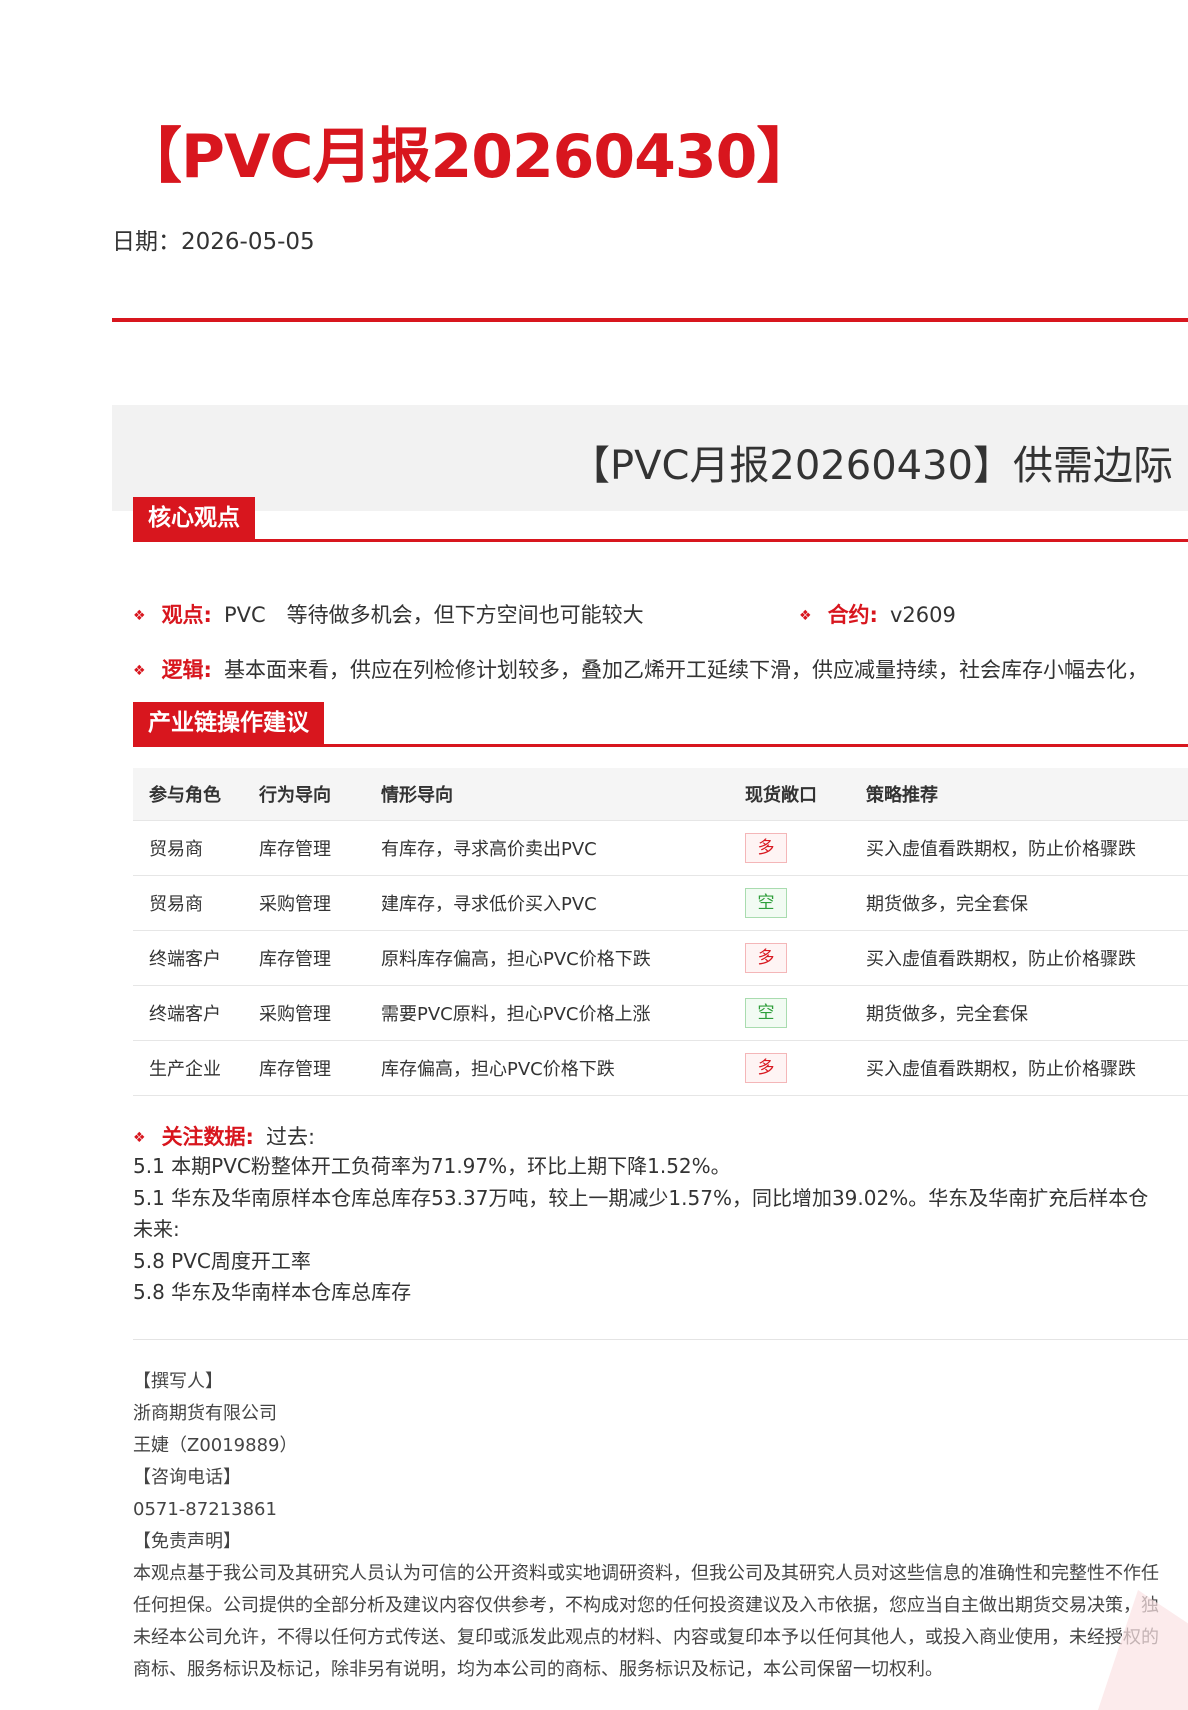 The height and width of the screenshot is (1710, 1188). Describe the element at coordinates (185, 795) in the screenshot. I see `col-header-role: 参与角色` at that location.